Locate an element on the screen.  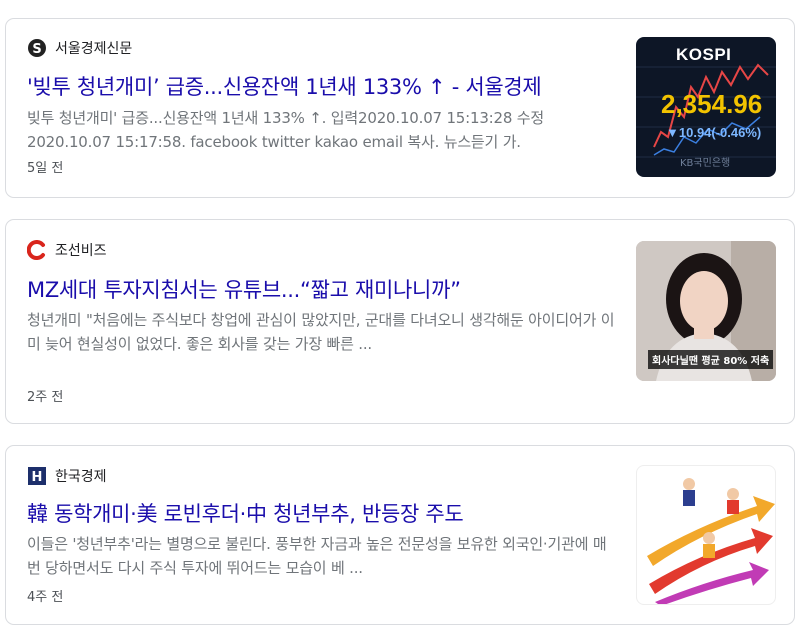
news-thumbnail is located at coordinates (706, 535).